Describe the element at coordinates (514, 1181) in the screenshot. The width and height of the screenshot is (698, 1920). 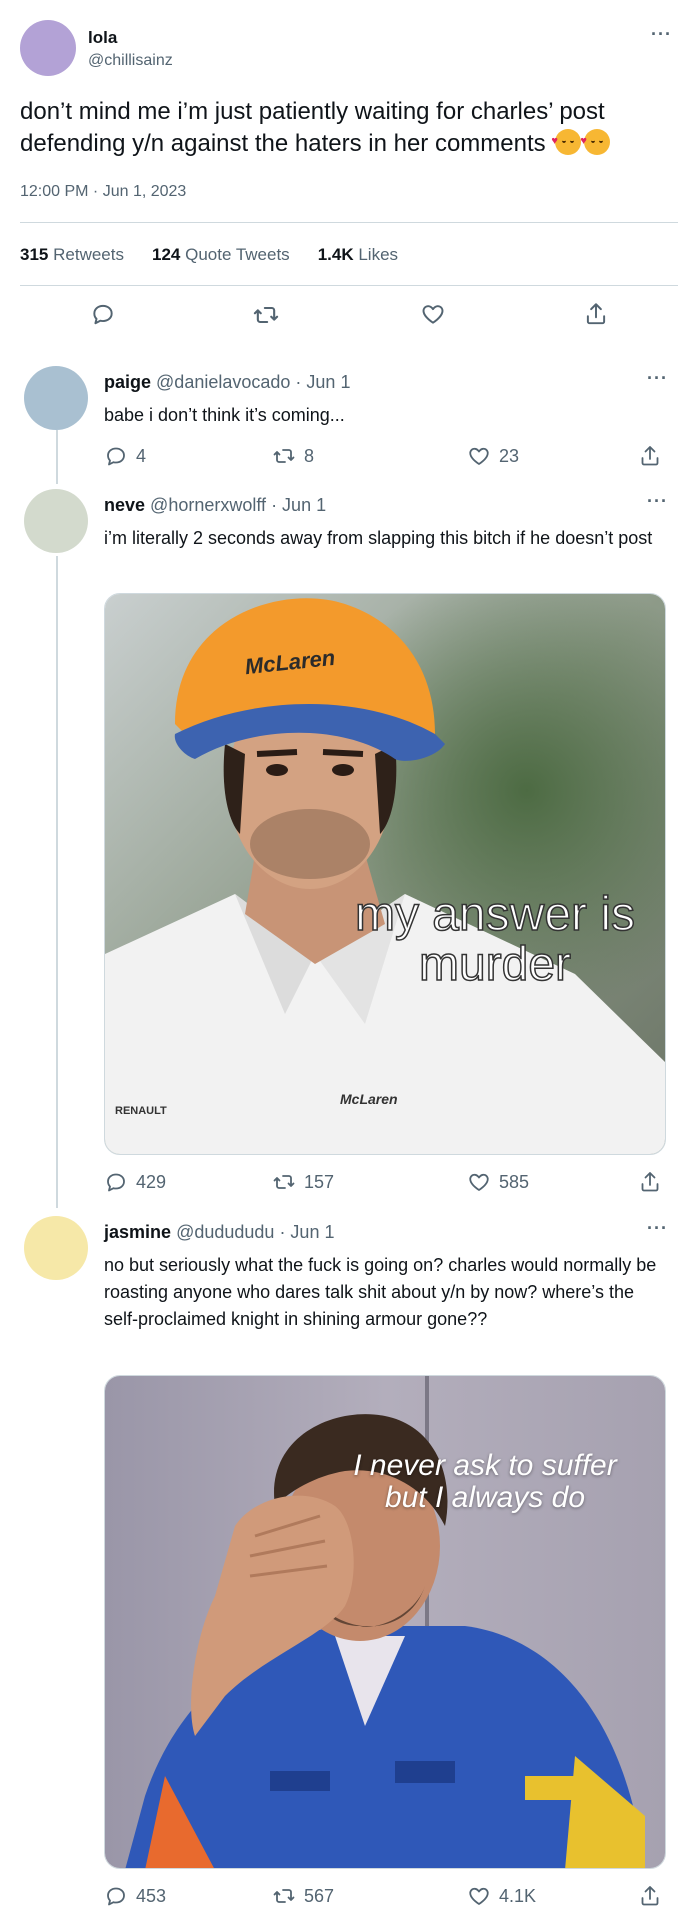
I see `like-count: 585` at that location.